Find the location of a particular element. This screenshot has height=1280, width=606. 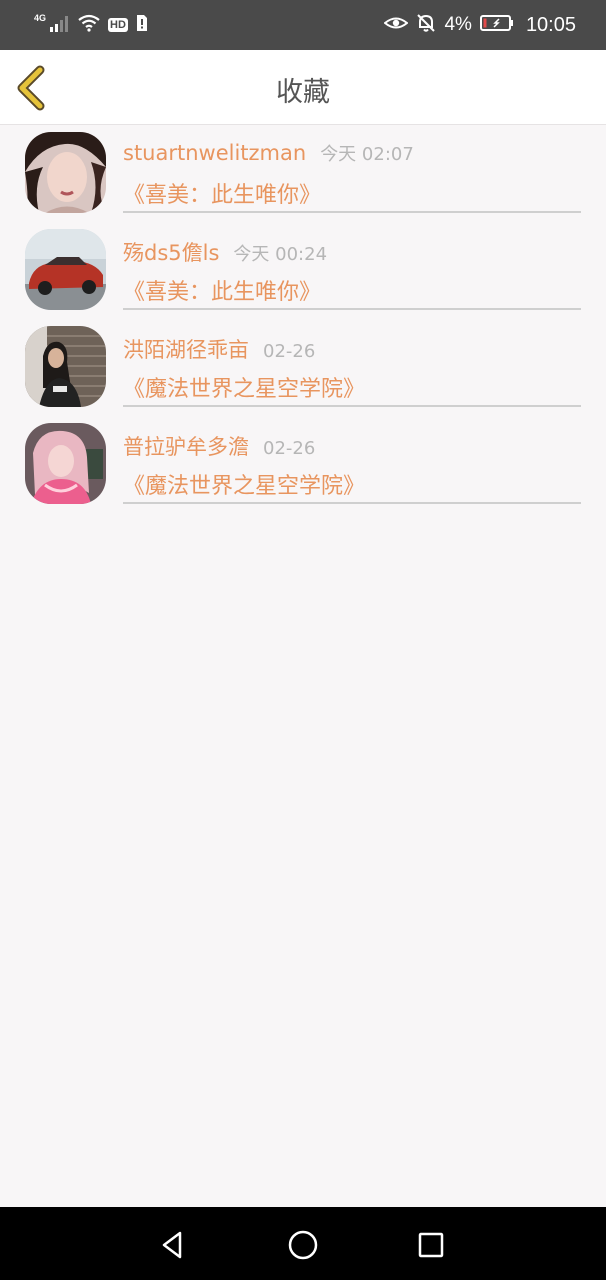

mute-bell-icon is located at coordinates (426, 25).